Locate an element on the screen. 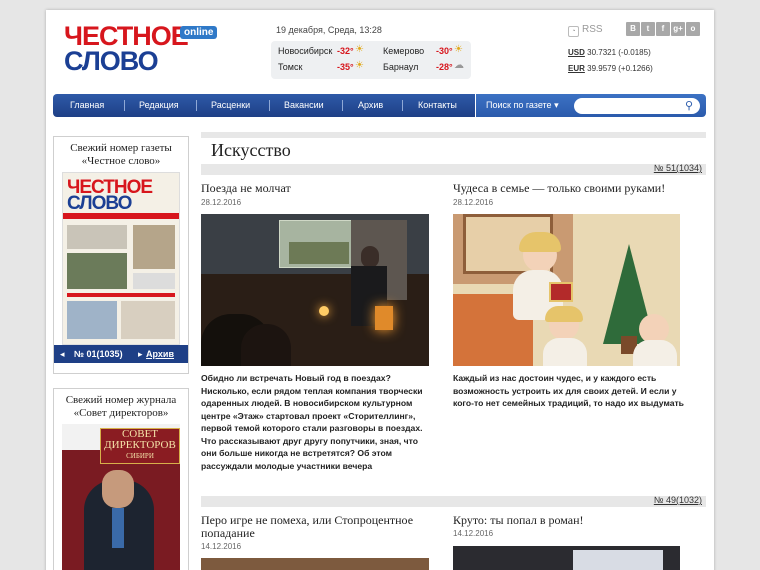 The image size is (760, 570). rss-label: RSS is located at coordinates (592, 29).